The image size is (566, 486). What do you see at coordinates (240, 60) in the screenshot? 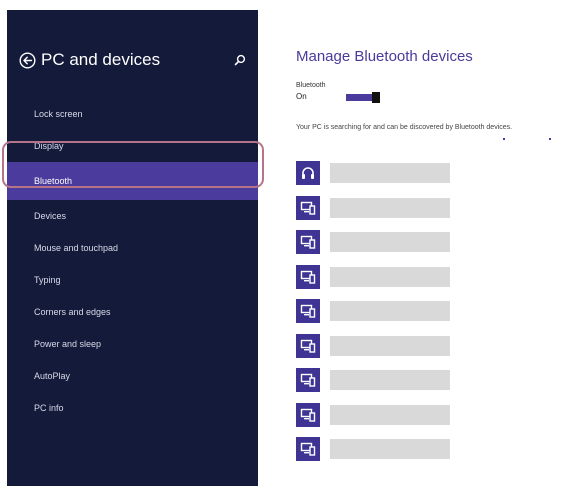
I see `search-icon` at bounding box center [240, 60].